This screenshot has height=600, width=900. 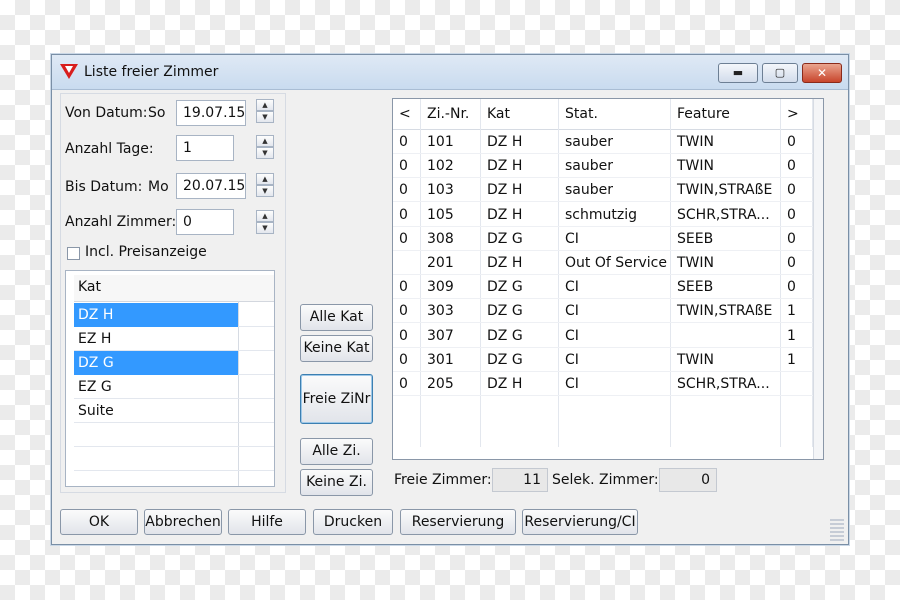 What do you see at coordinates (336, 482) in the screenshot?
I see `keine-zi-button: Keine Zi.` at bounding box center [336, 482].